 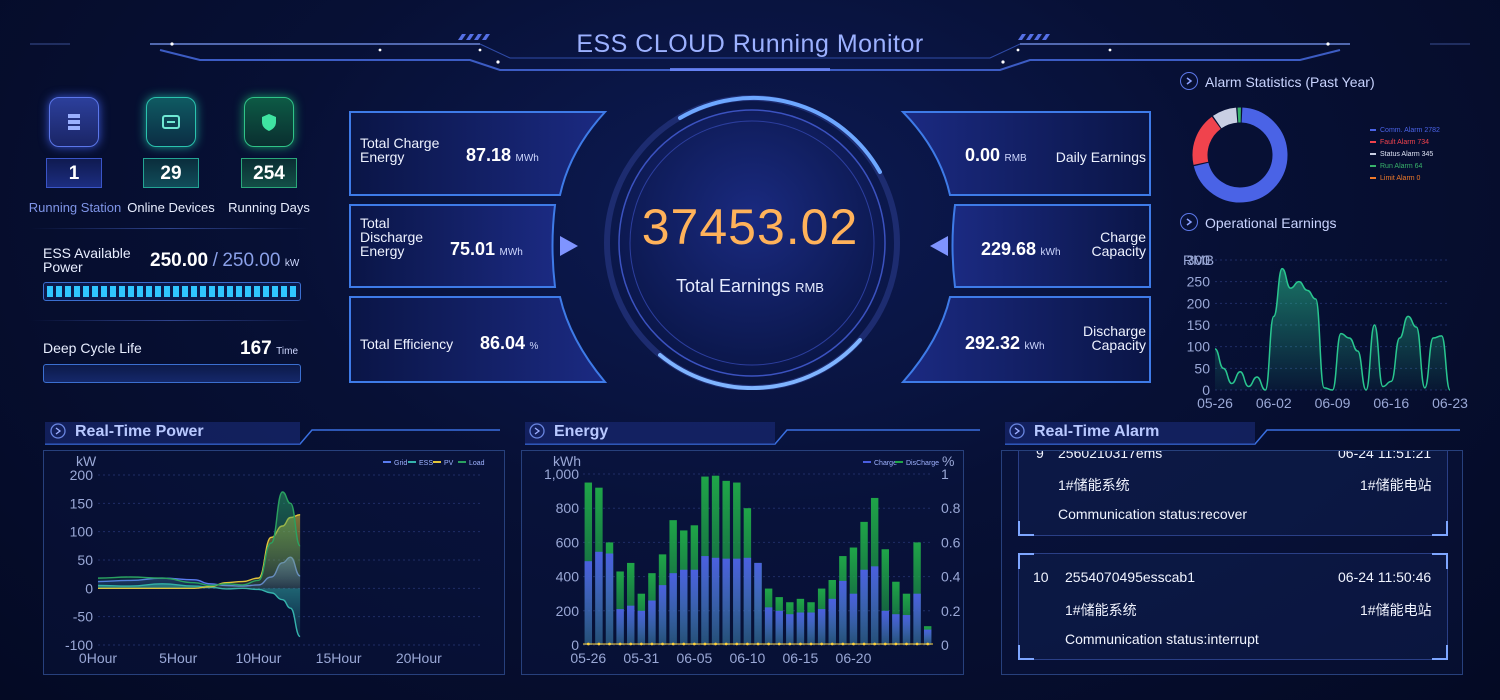 I want to click on page-title: ESS CLOUD Running Monitor, so click(x=750, y=44).